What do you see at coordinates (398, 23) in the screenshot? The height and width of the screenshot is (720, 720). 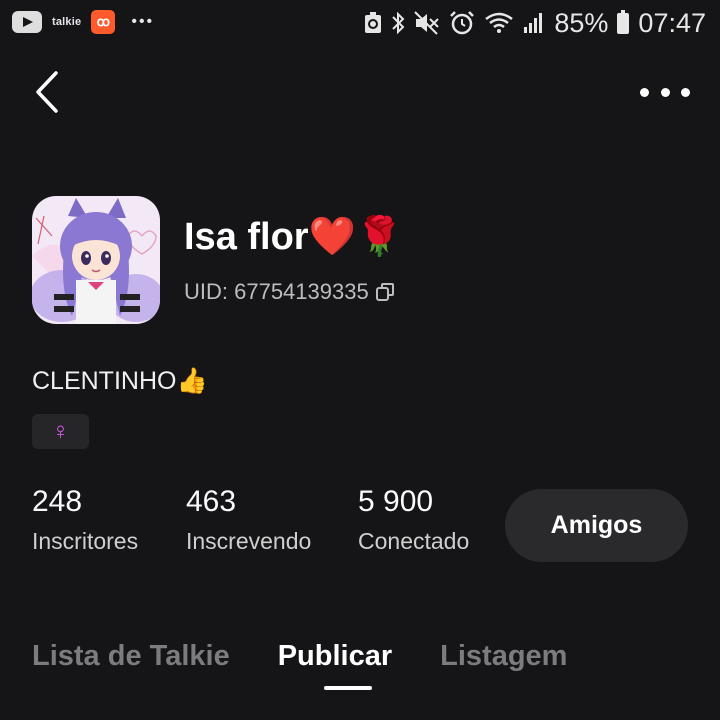 I see `bluetooth-icon` at bounding box center [398, 23].